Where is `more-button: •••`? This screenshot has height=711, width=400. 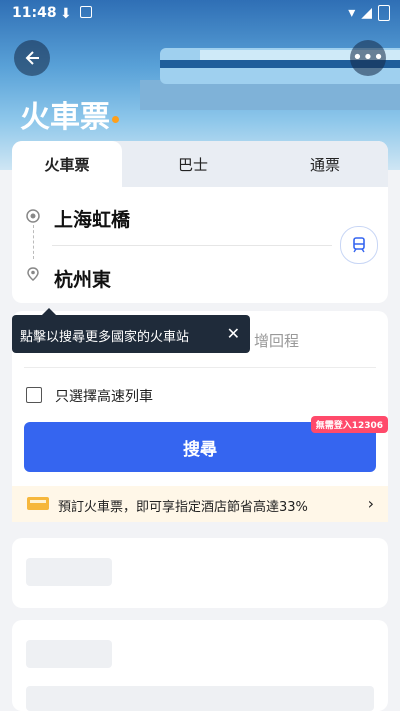 more-button: ••• is located at coordinates (368, 58).